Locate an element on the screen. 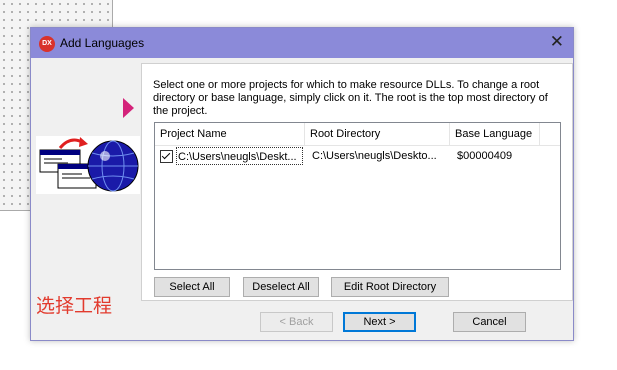 Image resolution: width=617 pixels, height=370 pixels. back-button: < Back is located at coordinates (296, 322).